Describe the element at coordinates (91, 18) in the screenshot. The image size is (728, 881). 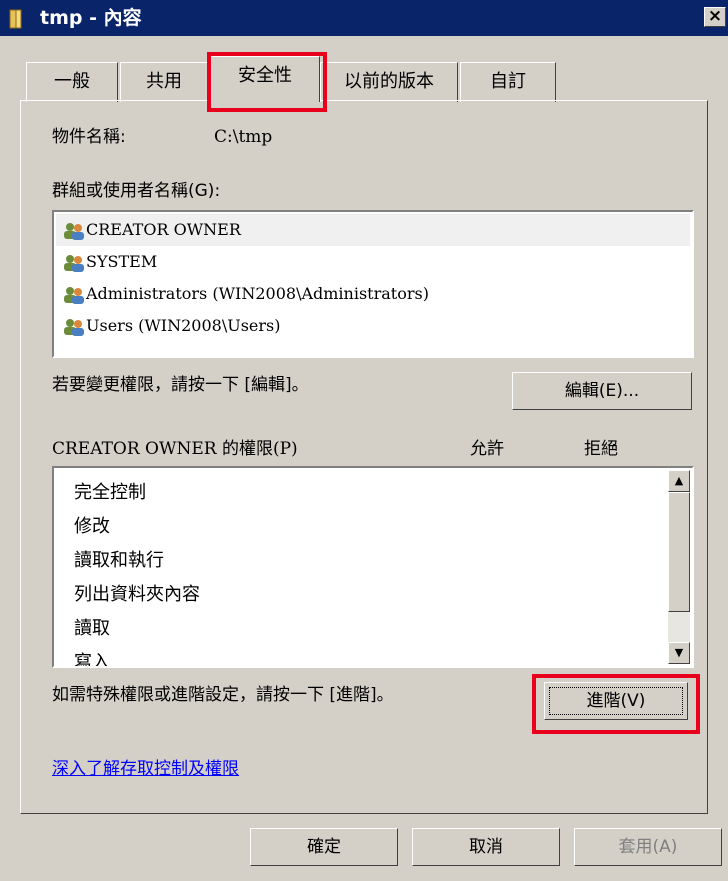
I see `window-title: tmp - 內容` at that location.